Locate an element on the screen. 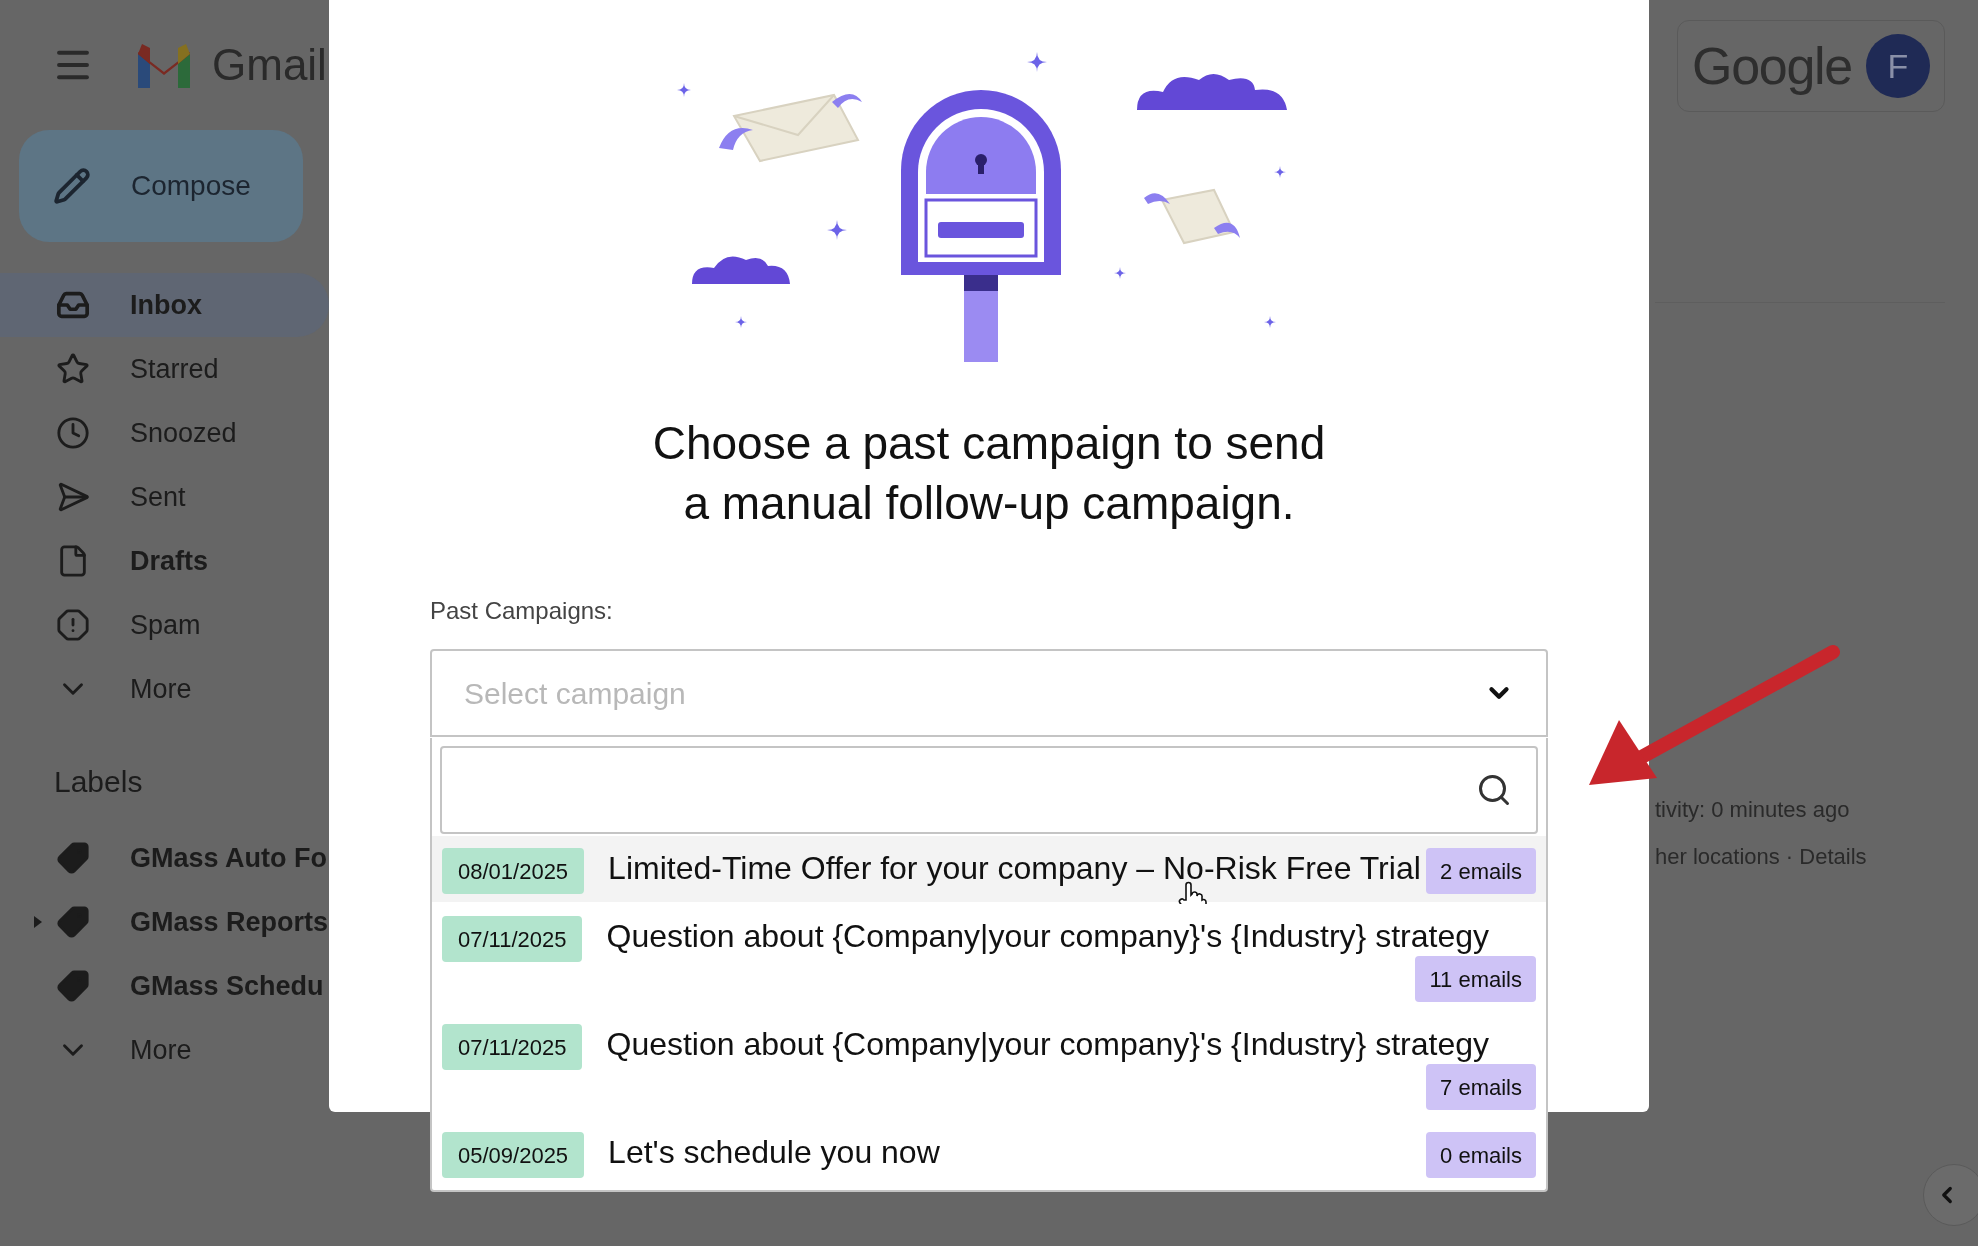  expand-caret-icon is located at coordinates (38, 922).